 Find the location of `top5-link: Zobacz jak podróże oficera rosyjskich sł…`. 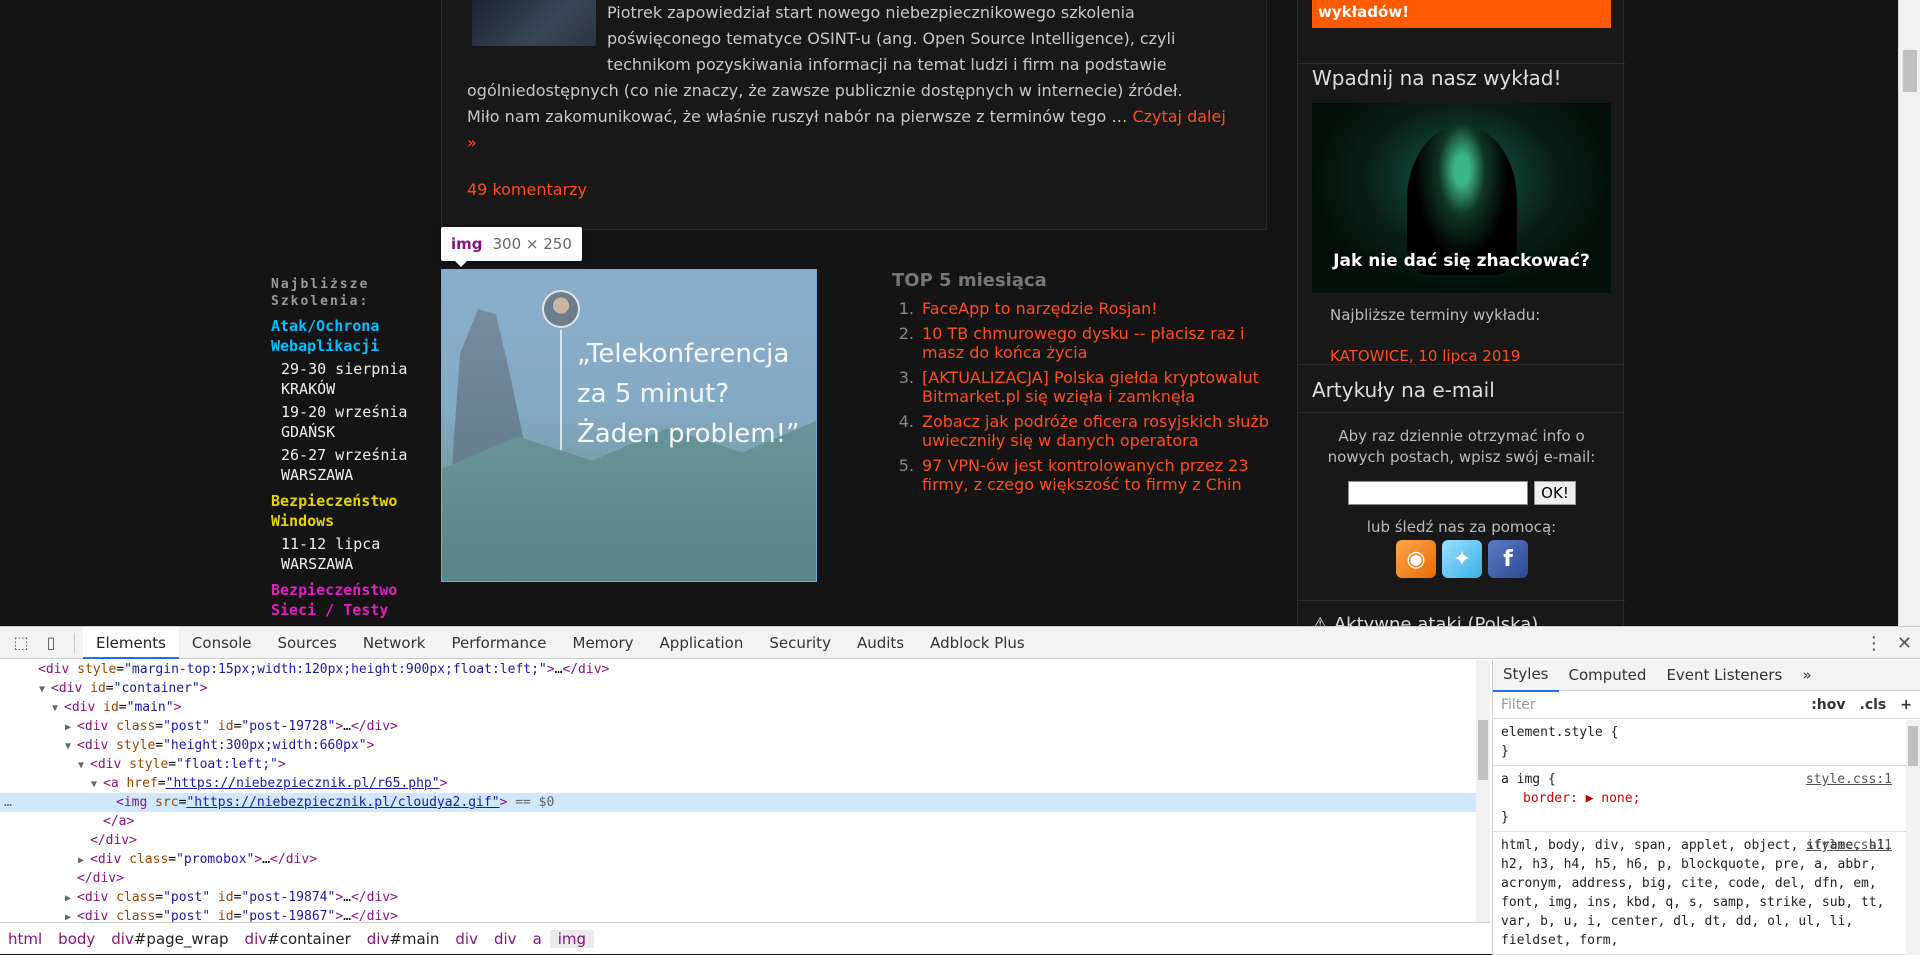

top5-link: Zobacz jak podróże oficera rosyjskich sł… is located at coordinates (1097, 431).